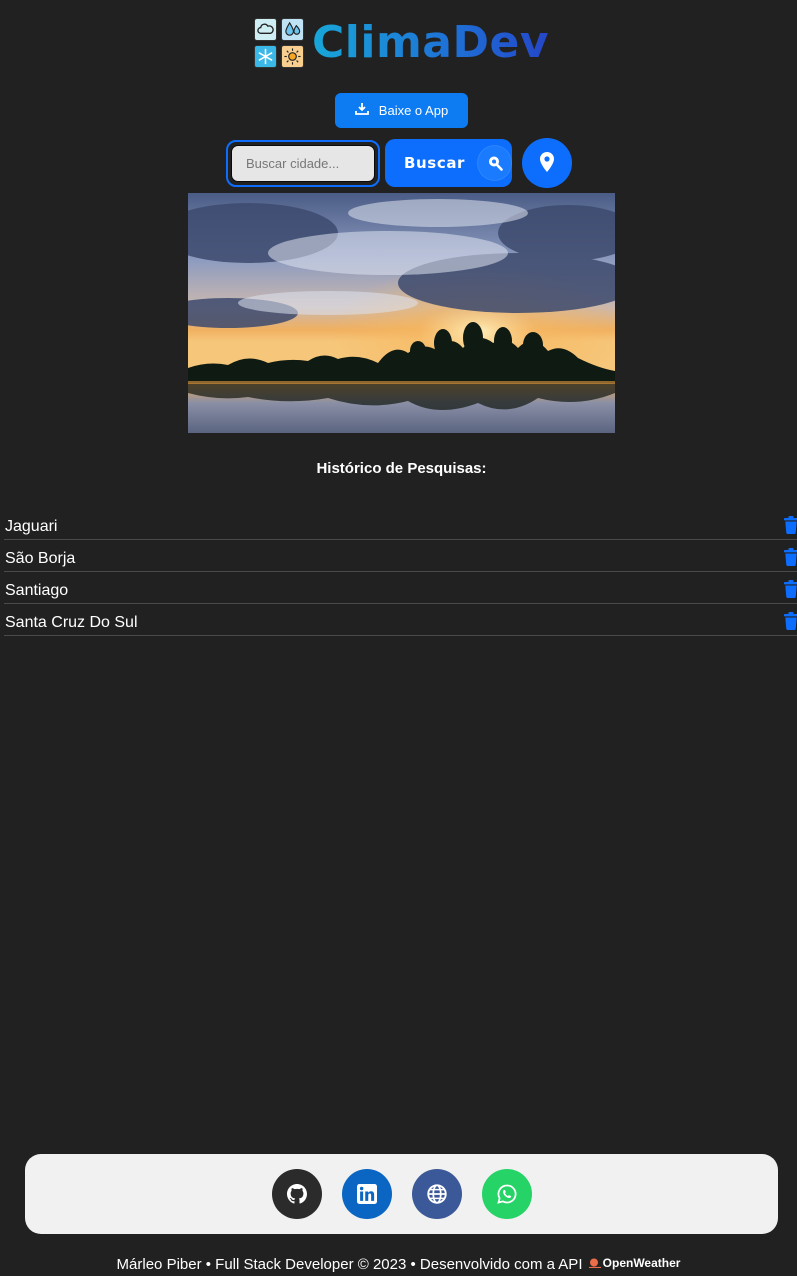 The width and height of the screenshot is (797, 1276). I want to click on search-icon, so click(494, 163).